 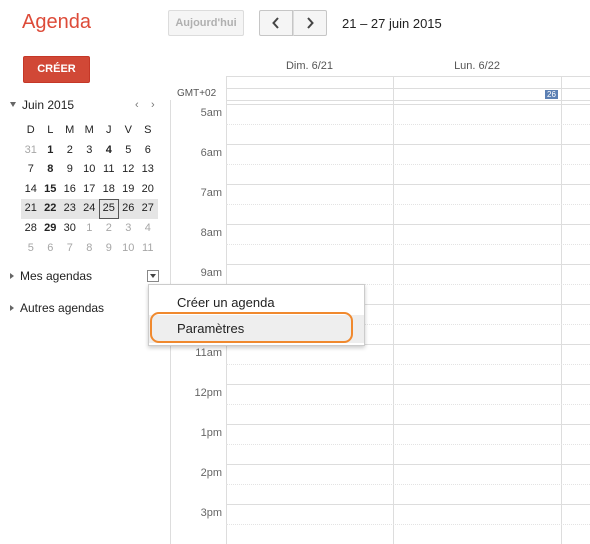 I want to click on next-week-button, so click(x=310, y=23).